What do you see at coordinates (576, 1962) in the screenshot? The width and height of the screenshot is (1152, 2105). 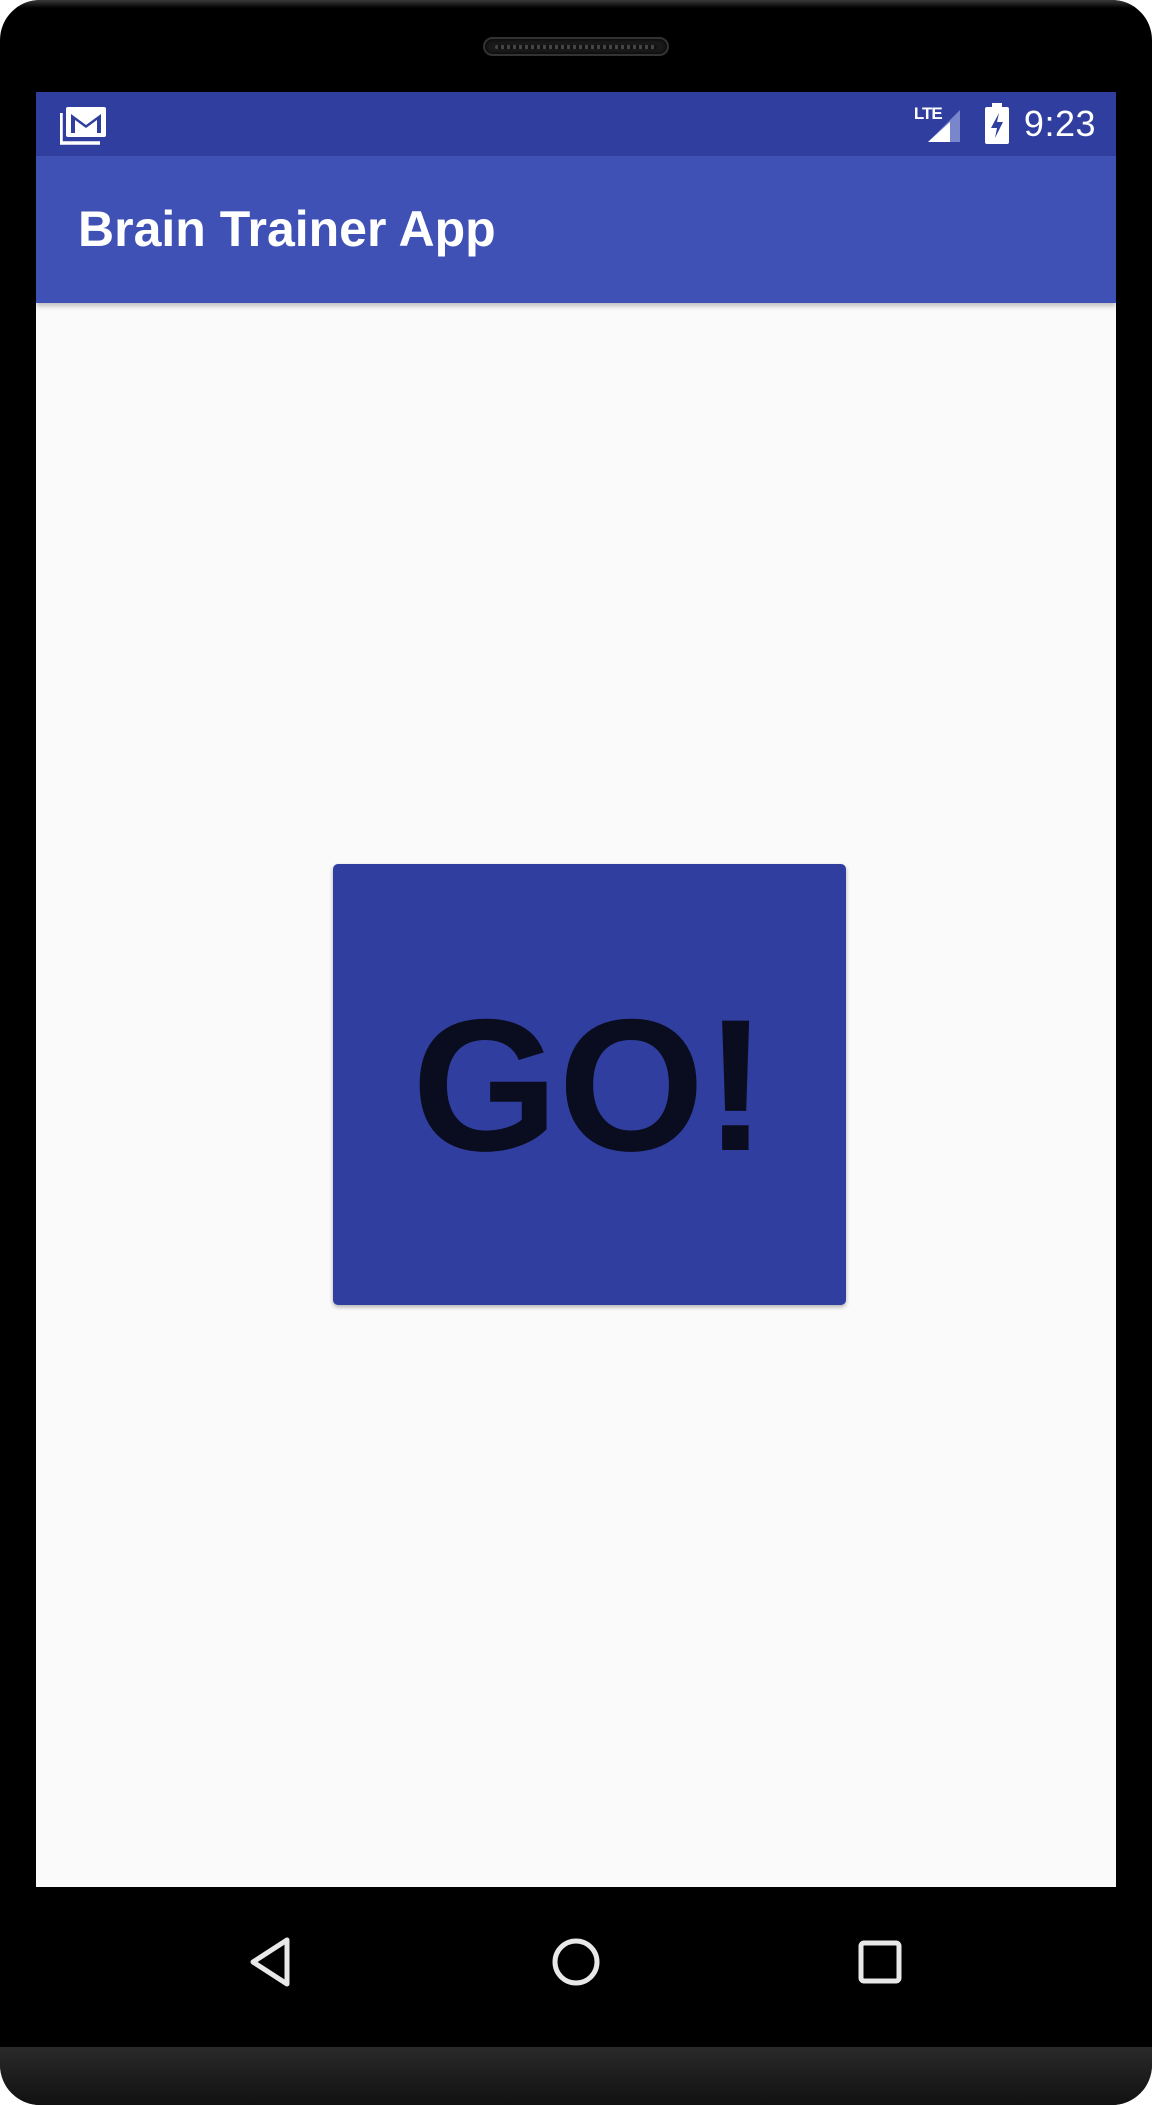 I see `home-icon` at bounding box center [576, 1962].